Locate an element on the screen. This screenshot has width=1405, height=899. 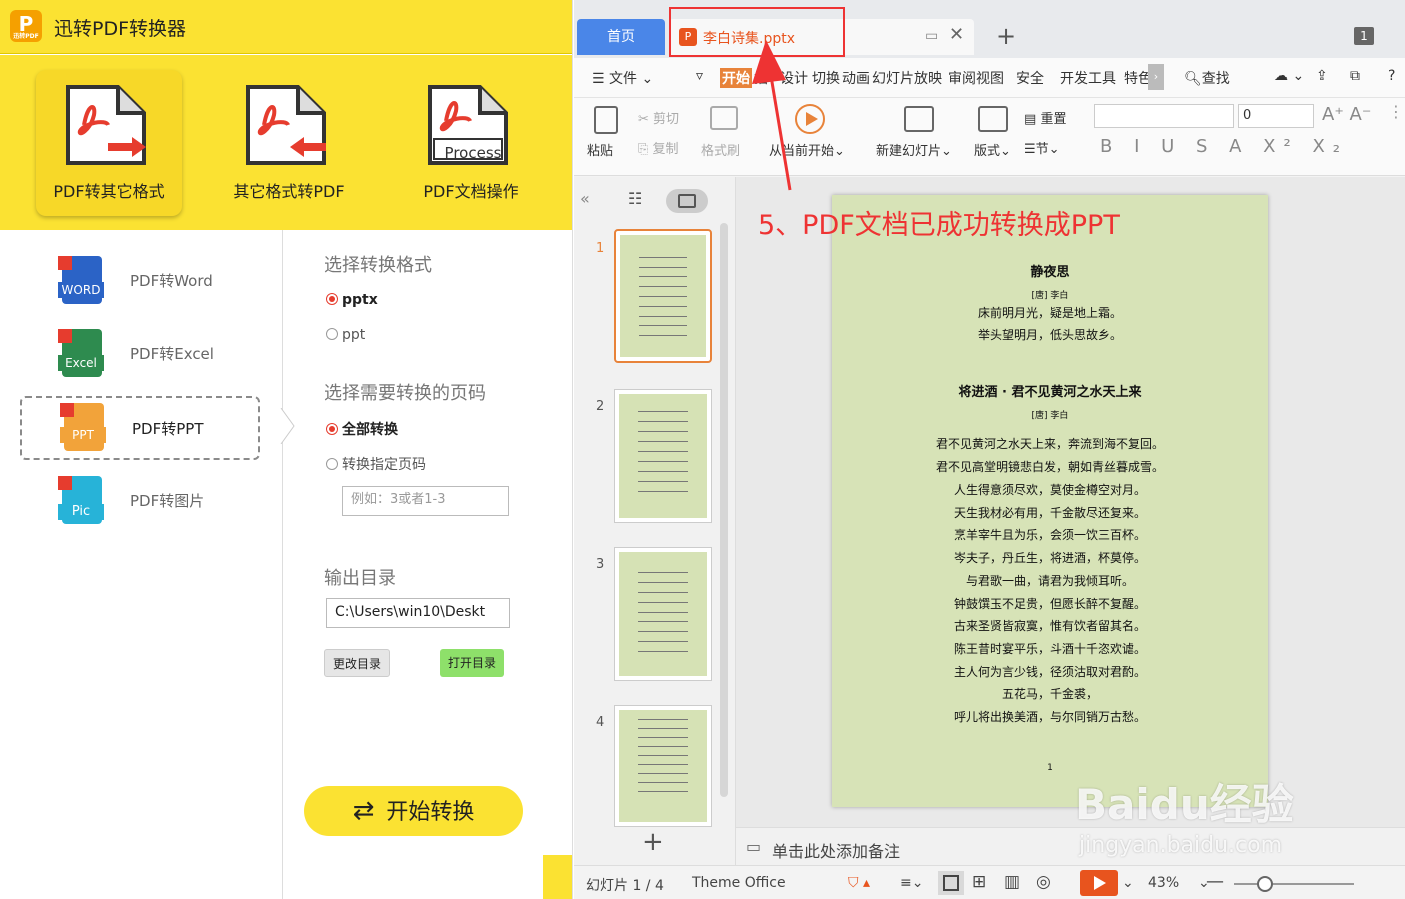
watermark-logo: Baidu经验 is located at coordinates (1184, 804).